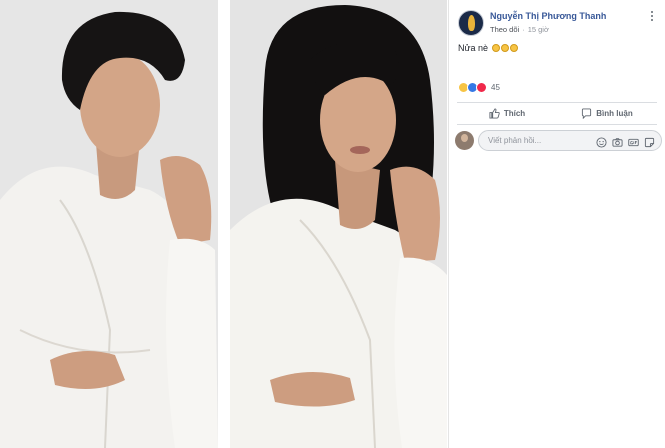  I want to click on reaction-count: 45, so click(495, 87).